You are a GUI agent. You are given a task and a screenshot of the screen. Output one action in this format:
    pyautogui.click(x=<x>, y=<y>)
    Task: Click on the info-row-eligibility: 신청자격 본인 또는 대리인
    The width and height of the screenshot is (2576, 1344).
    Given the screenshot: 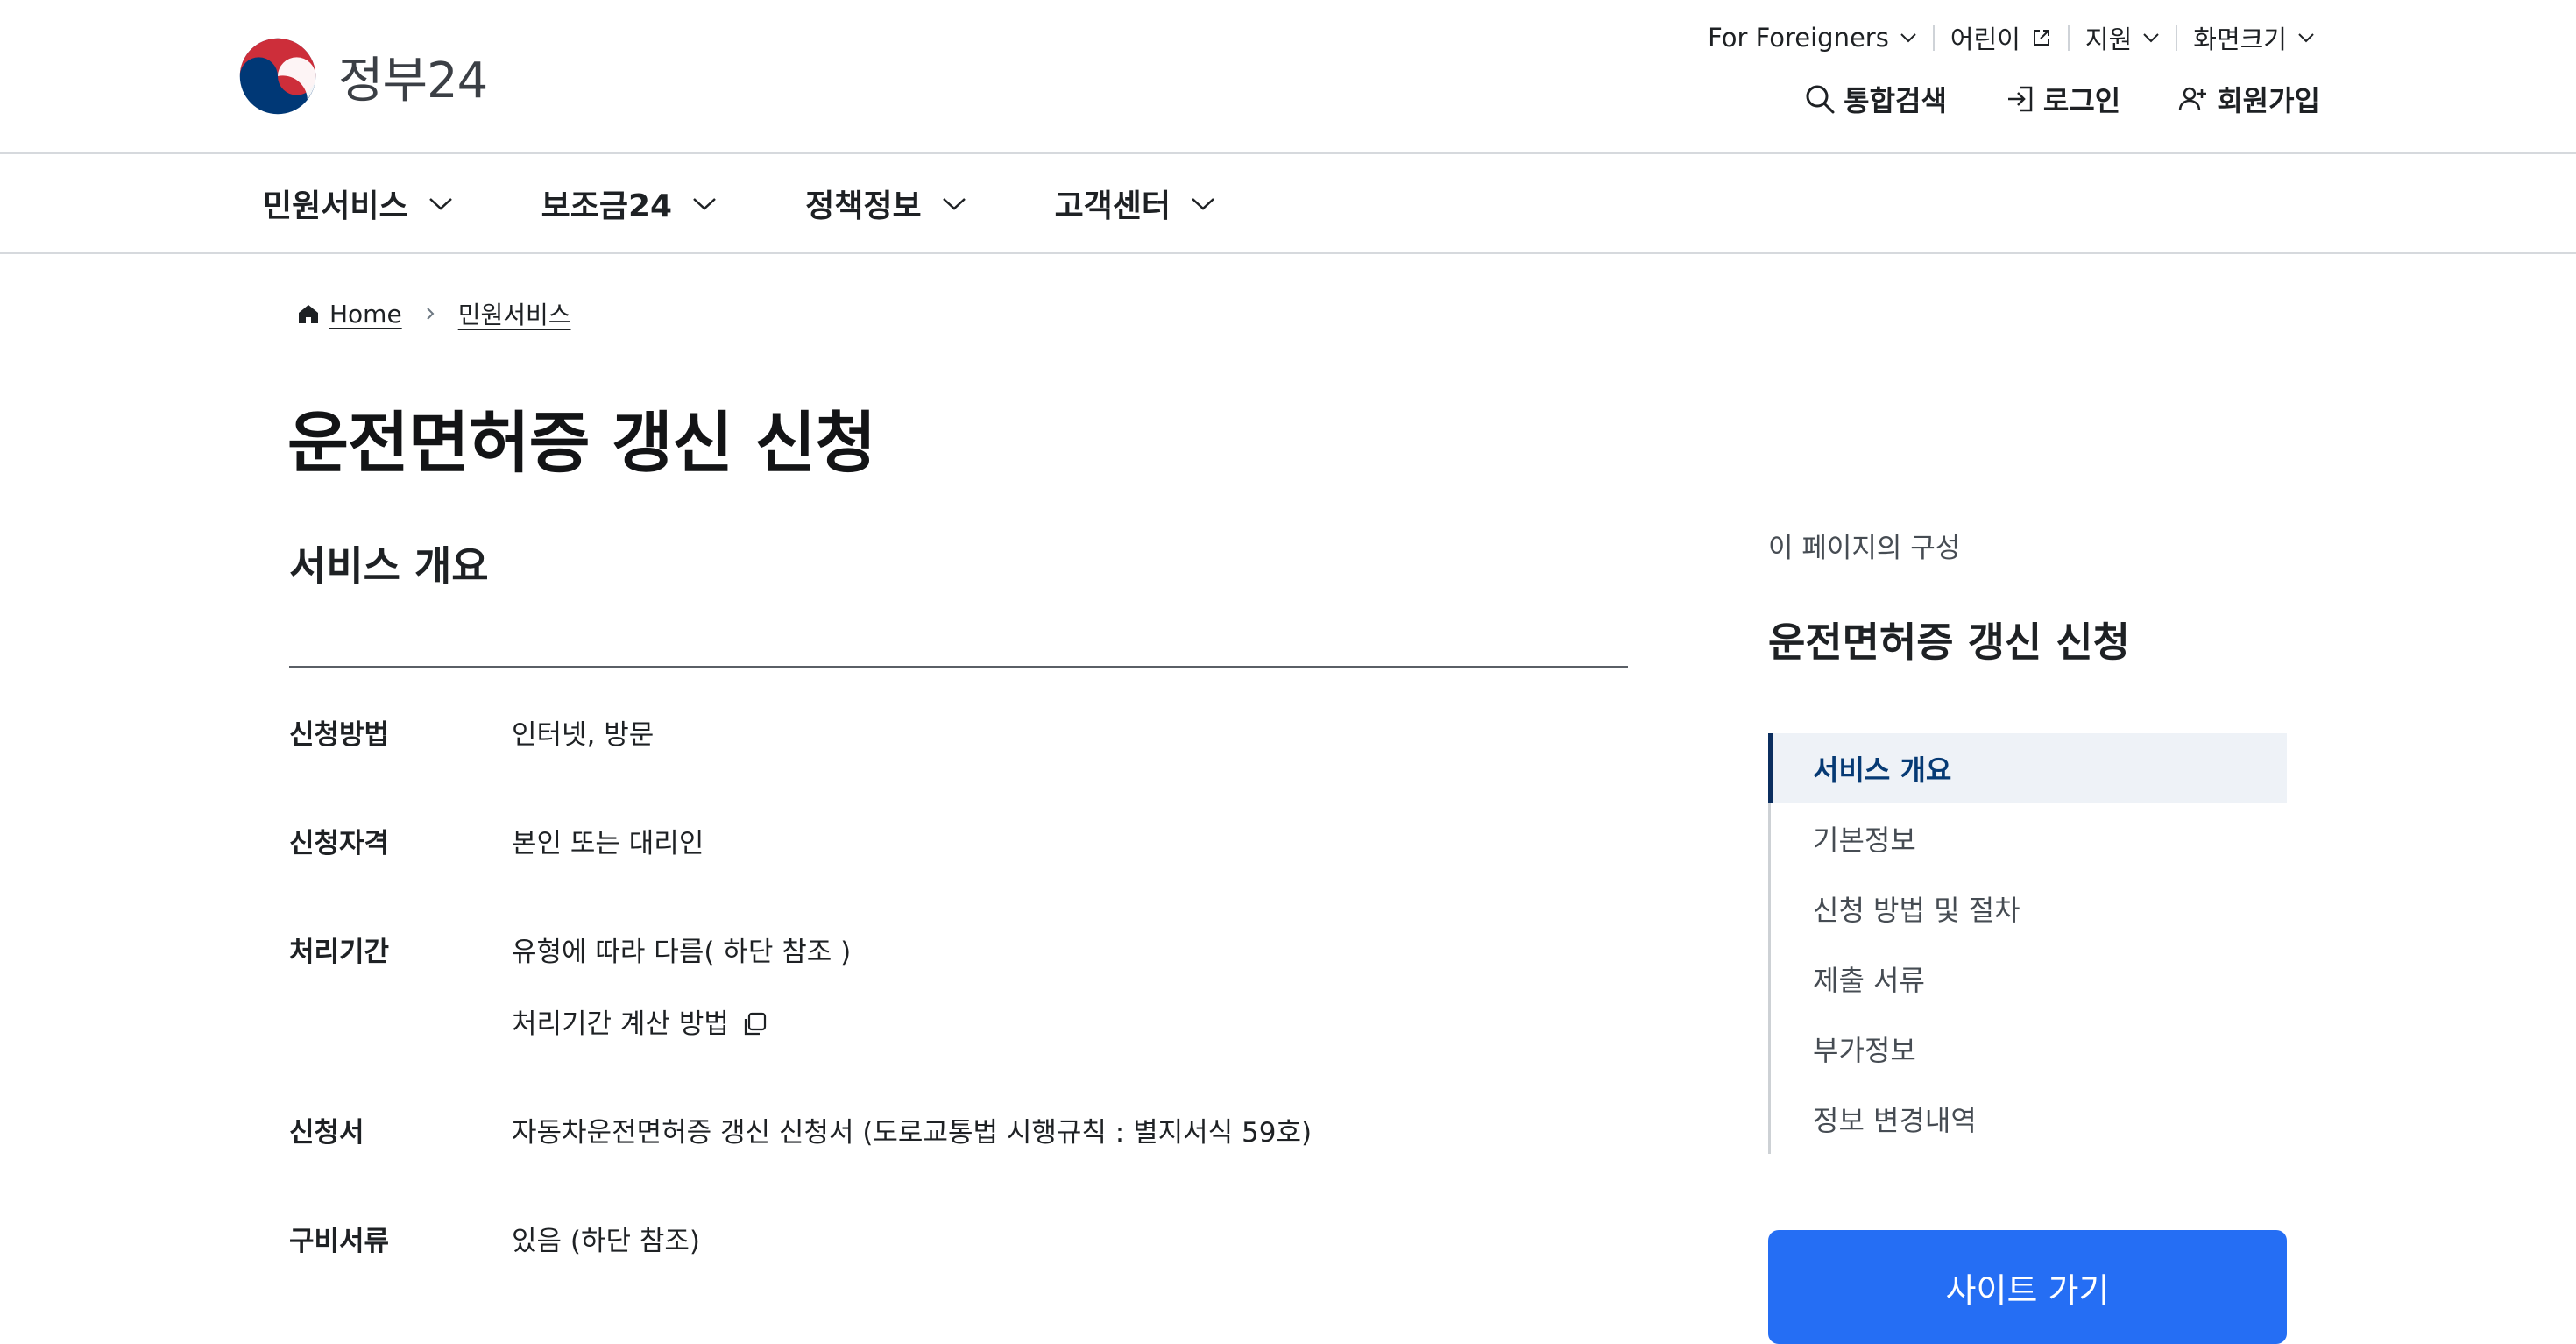 What is the action you would take?
    pyautogui.click(x=958, y=871)
    